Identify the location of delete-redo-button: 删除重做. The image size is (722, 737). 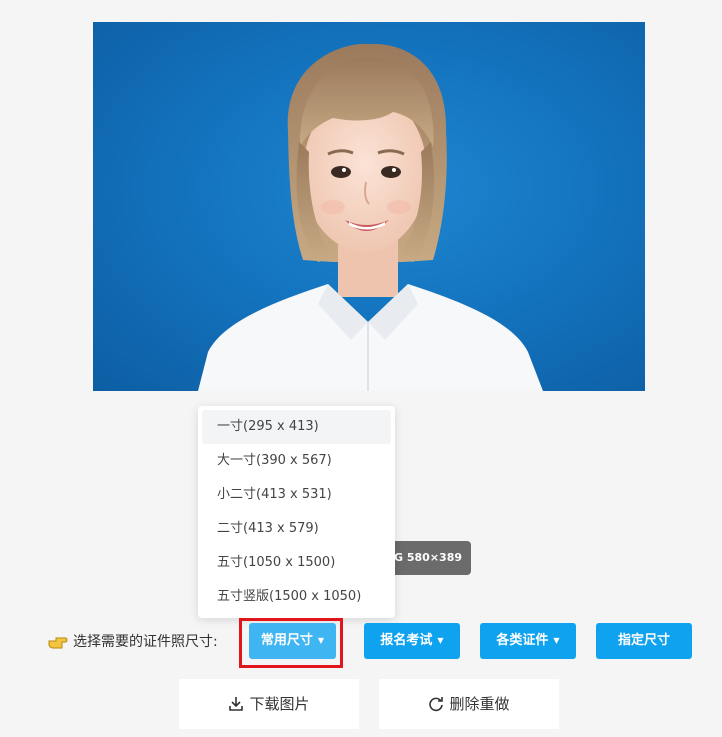
(469, 704).